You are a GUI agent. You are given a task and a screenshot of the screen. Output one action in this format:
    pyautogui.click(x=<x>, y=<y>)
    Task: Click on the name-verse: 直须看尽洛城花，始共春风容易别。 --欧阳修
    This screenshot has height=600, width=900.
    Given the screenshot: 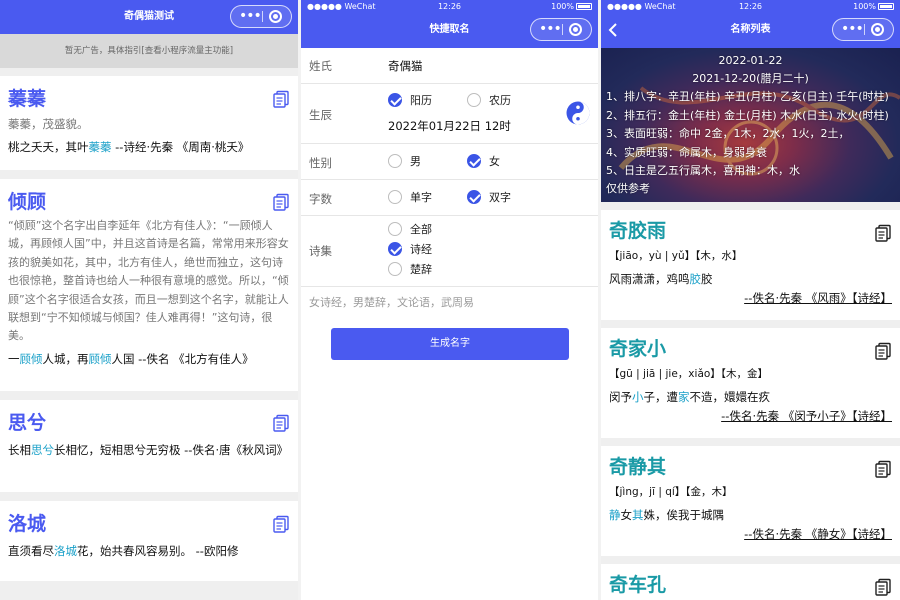 What is the action you would take?
    pyautogui.click(x=123, y=551)
    